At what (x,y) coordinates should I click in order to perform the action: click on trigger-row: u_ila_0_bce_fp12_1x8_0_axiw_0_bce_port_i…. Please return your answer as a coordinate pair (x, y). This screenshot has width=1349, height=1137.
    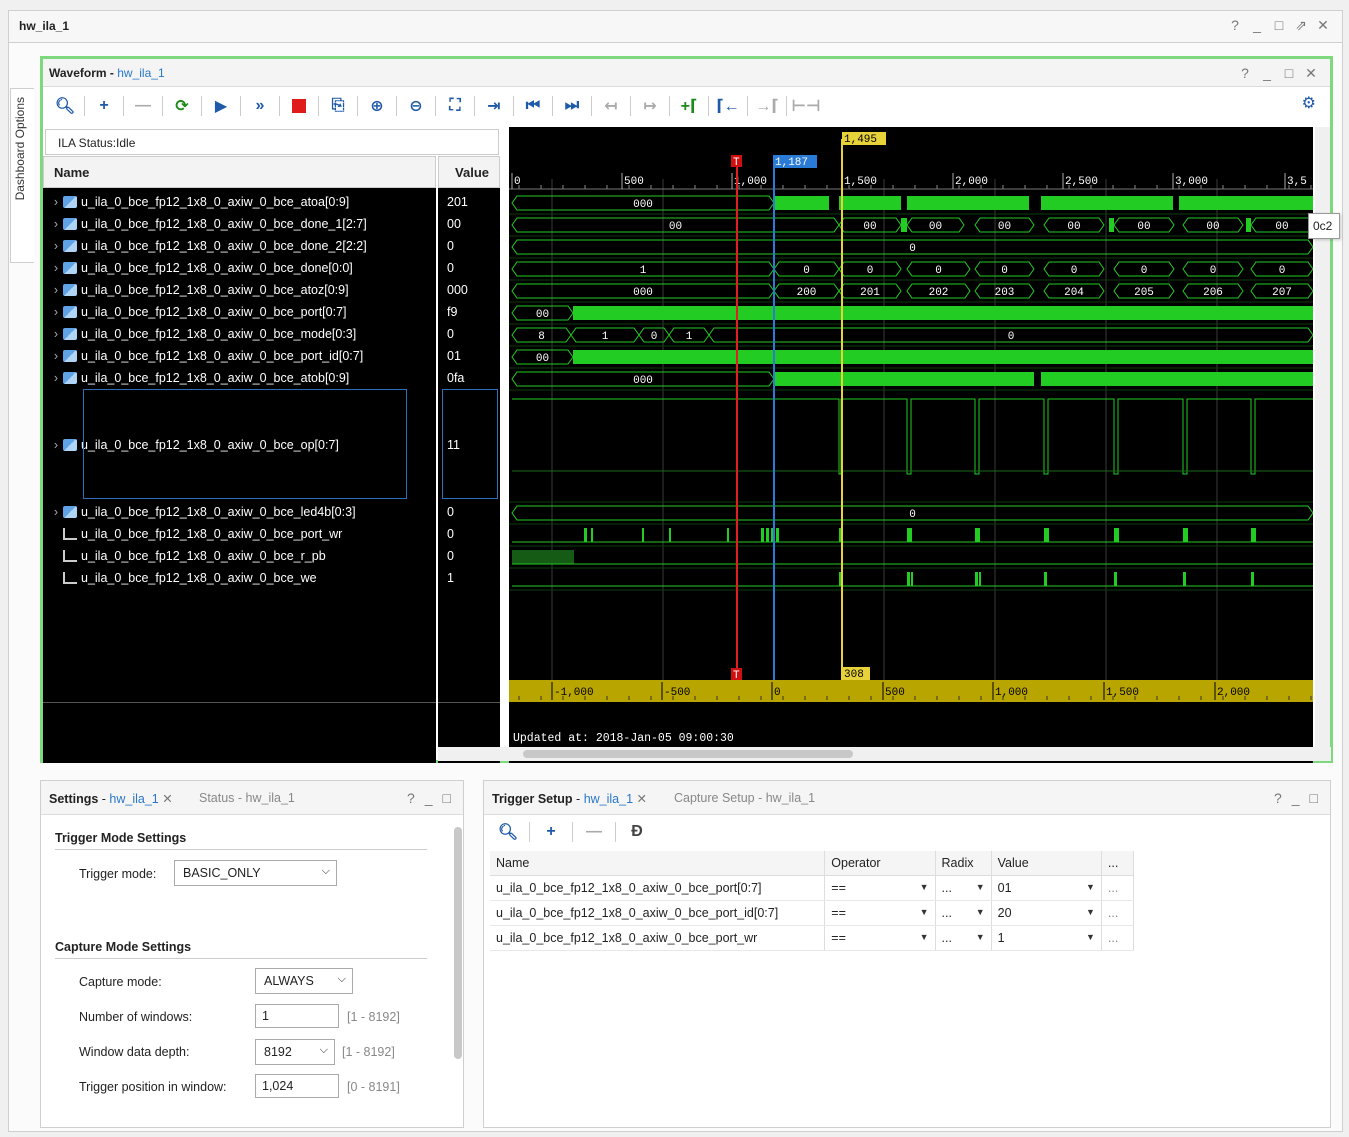
    Looking at the image, I should click on (812, 913).